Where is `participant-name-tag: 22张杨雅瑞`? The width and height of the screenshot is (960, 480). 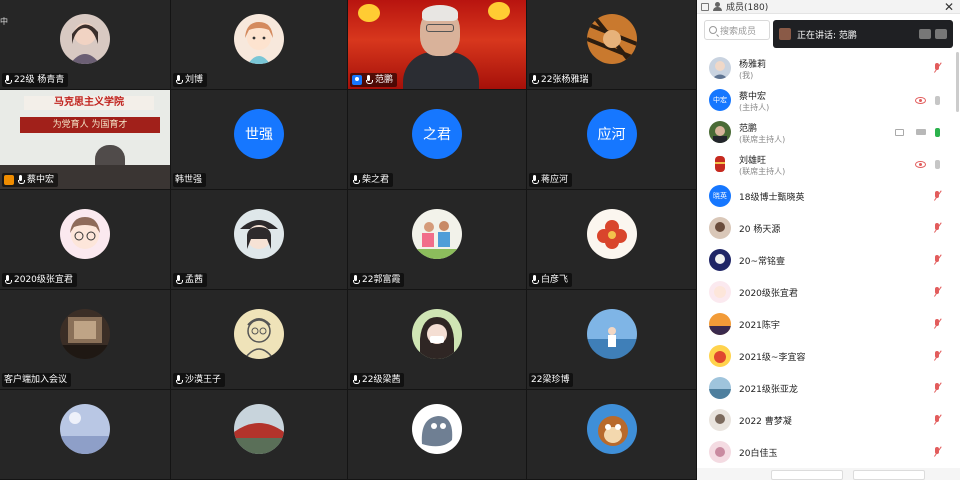 participant-name-tag: 22张杨雅瑞 is located at coordinates (561, 80).